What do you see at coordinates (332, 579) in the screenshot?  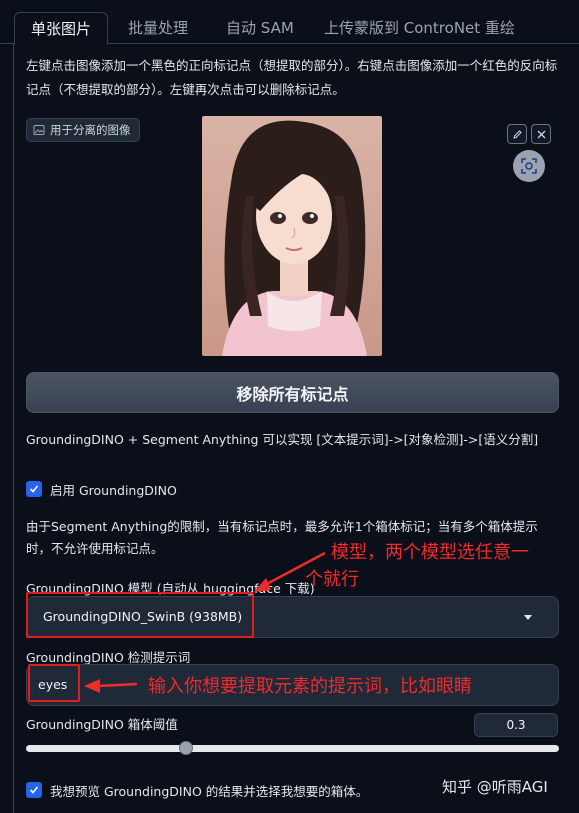 I see `model-annotation-line2: 个就行` at bounding box center [332, 579].